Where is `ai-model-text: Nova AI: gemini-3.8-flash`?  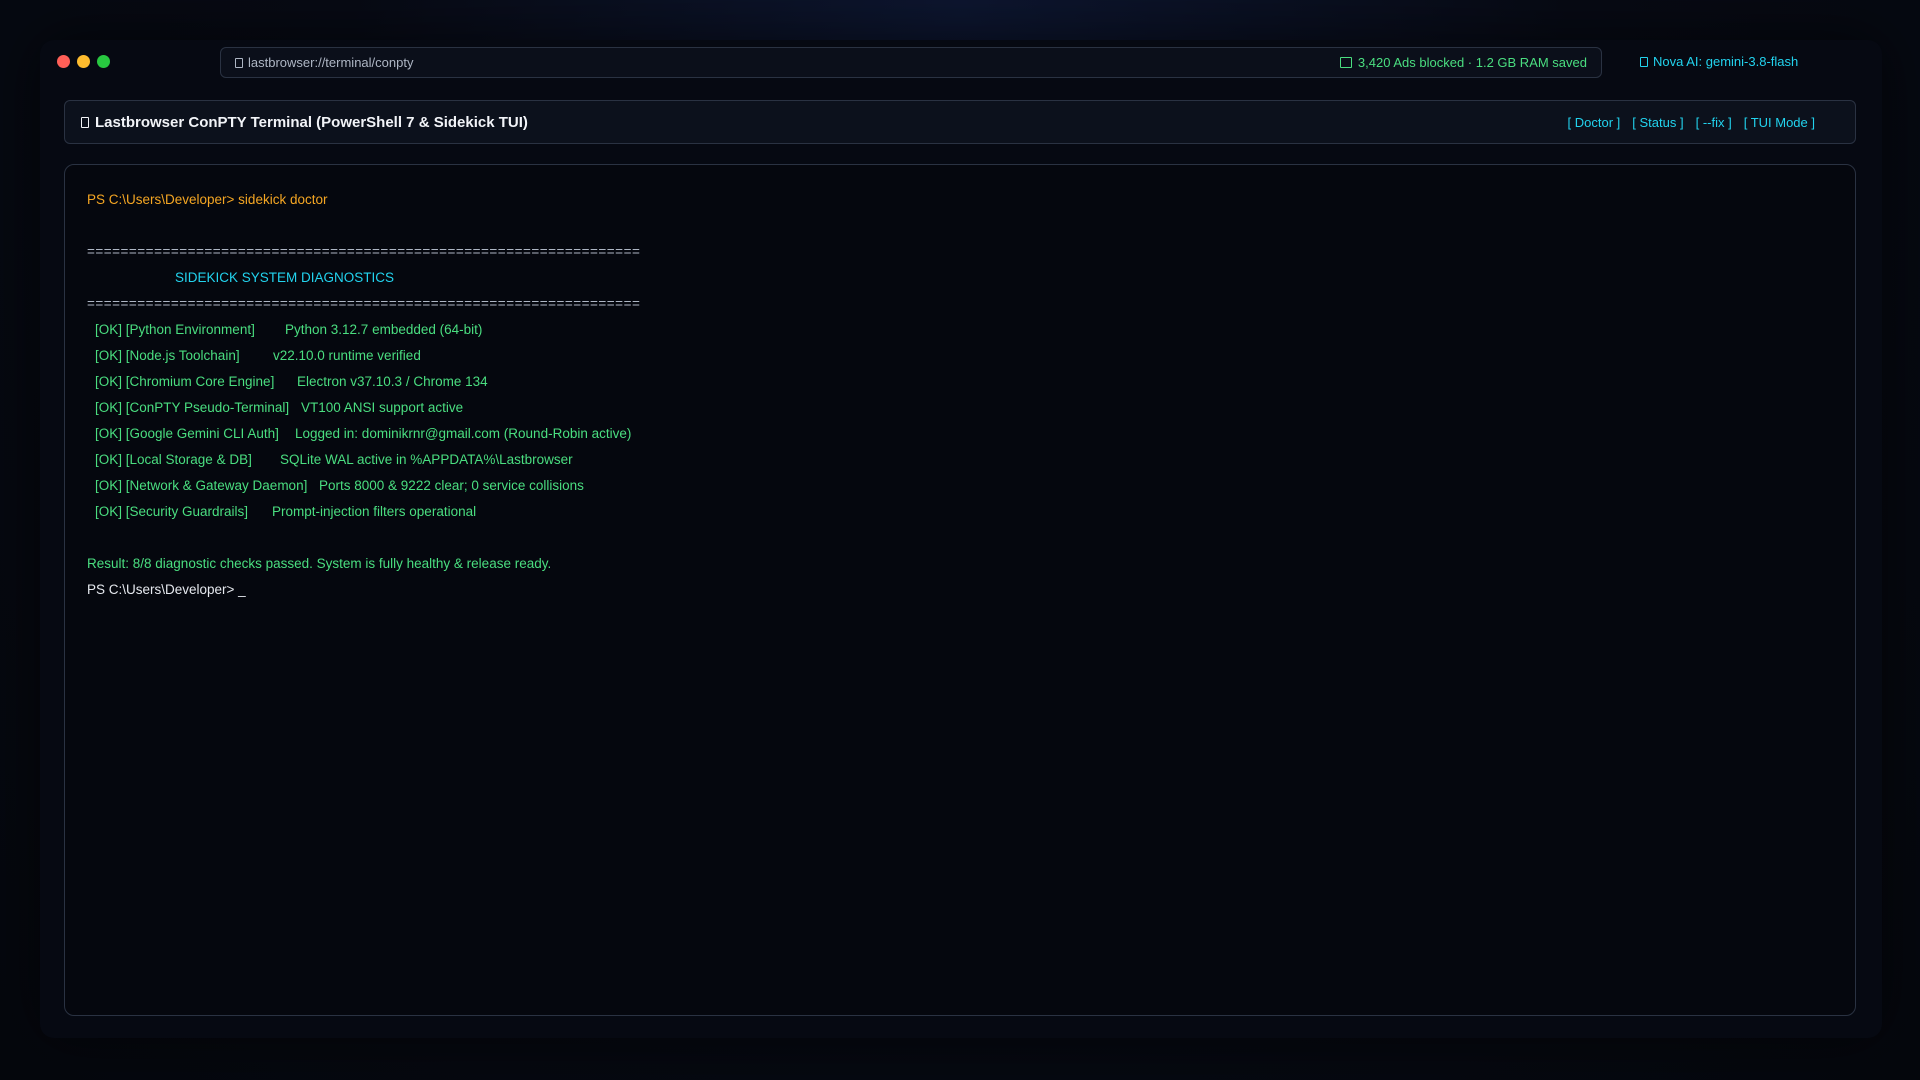
ai-model-text: Nova AI: gemini-3.8-flash is located at coordinates (1726, 61).